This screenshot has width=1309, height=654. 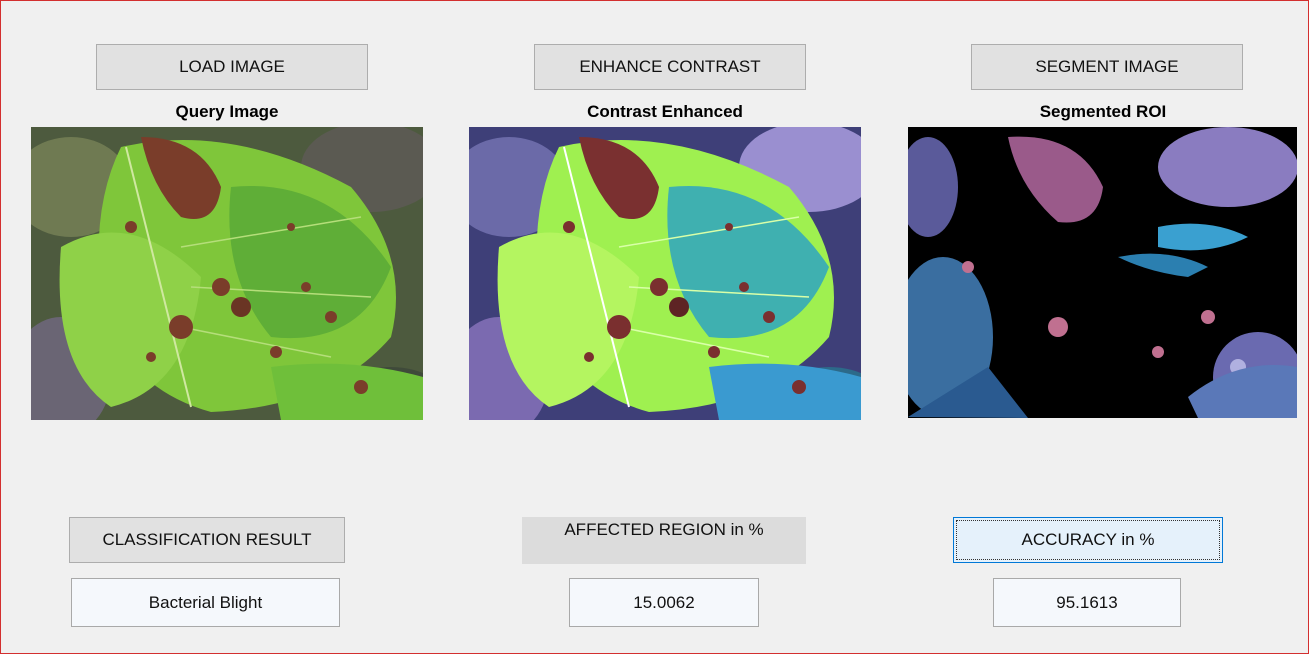 I want to click on segment-image-button: SEGMENT IMAGE, so click(x=1107, y=67).